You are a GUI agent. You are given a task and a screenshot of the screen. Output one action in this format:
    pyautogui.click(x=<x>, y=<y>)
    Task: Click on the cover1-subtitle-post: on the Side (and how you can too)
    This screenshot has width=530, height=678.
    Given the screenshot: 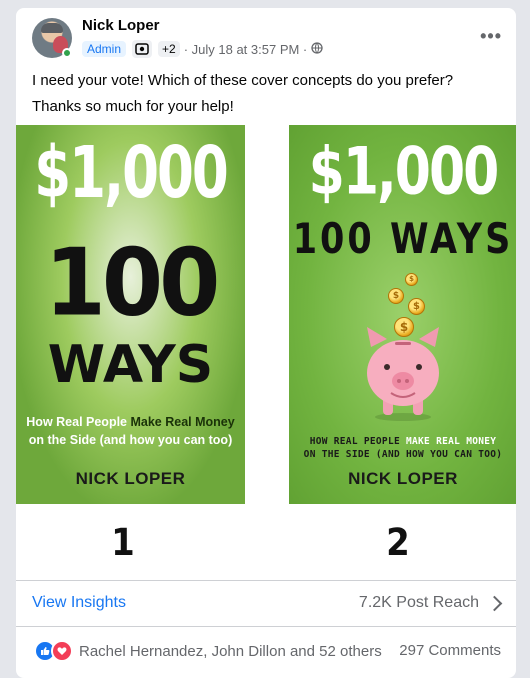 What is the action you would take?
    pyautogui.click(x=130, y=440)
    